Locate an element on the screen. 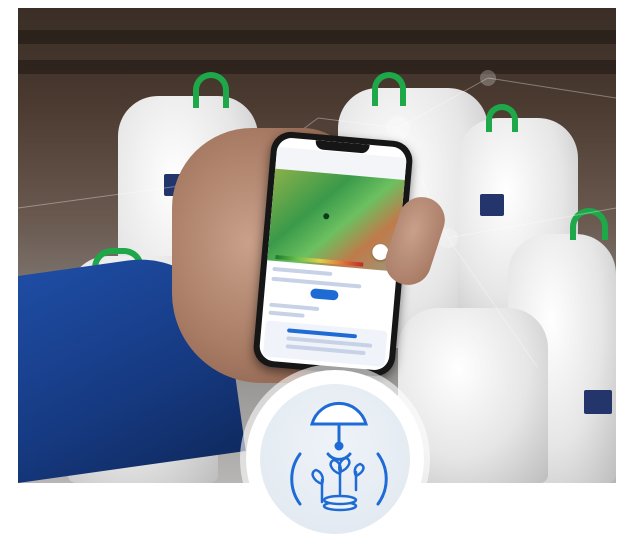 The image size is (634, 548). feature-icon-badge-inner is located at coordinates (335, 459).